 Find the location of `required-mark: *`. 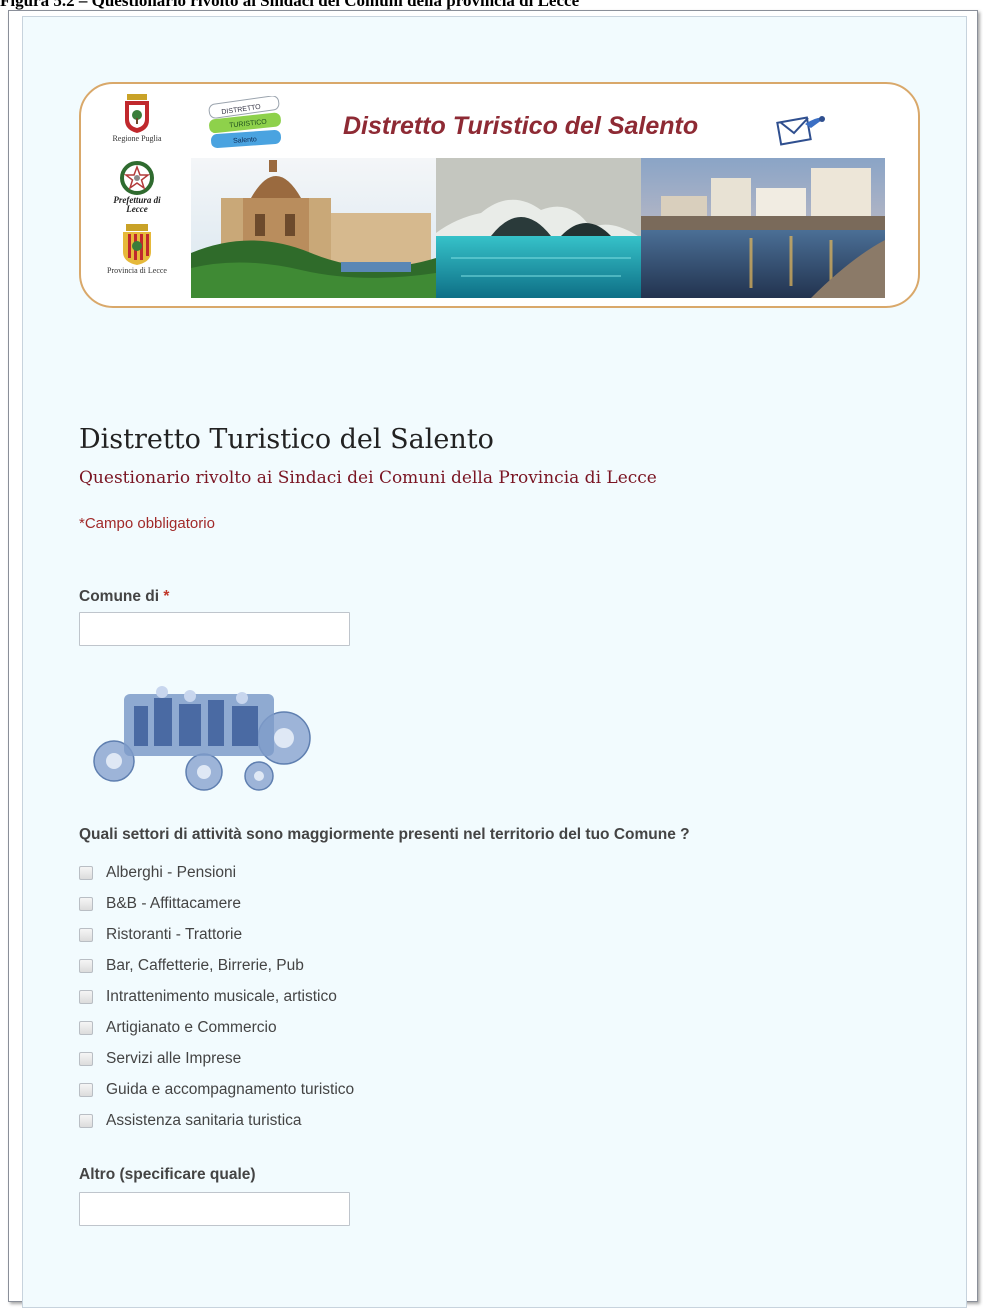

required-mark: * is located at coordinates (166, 596).